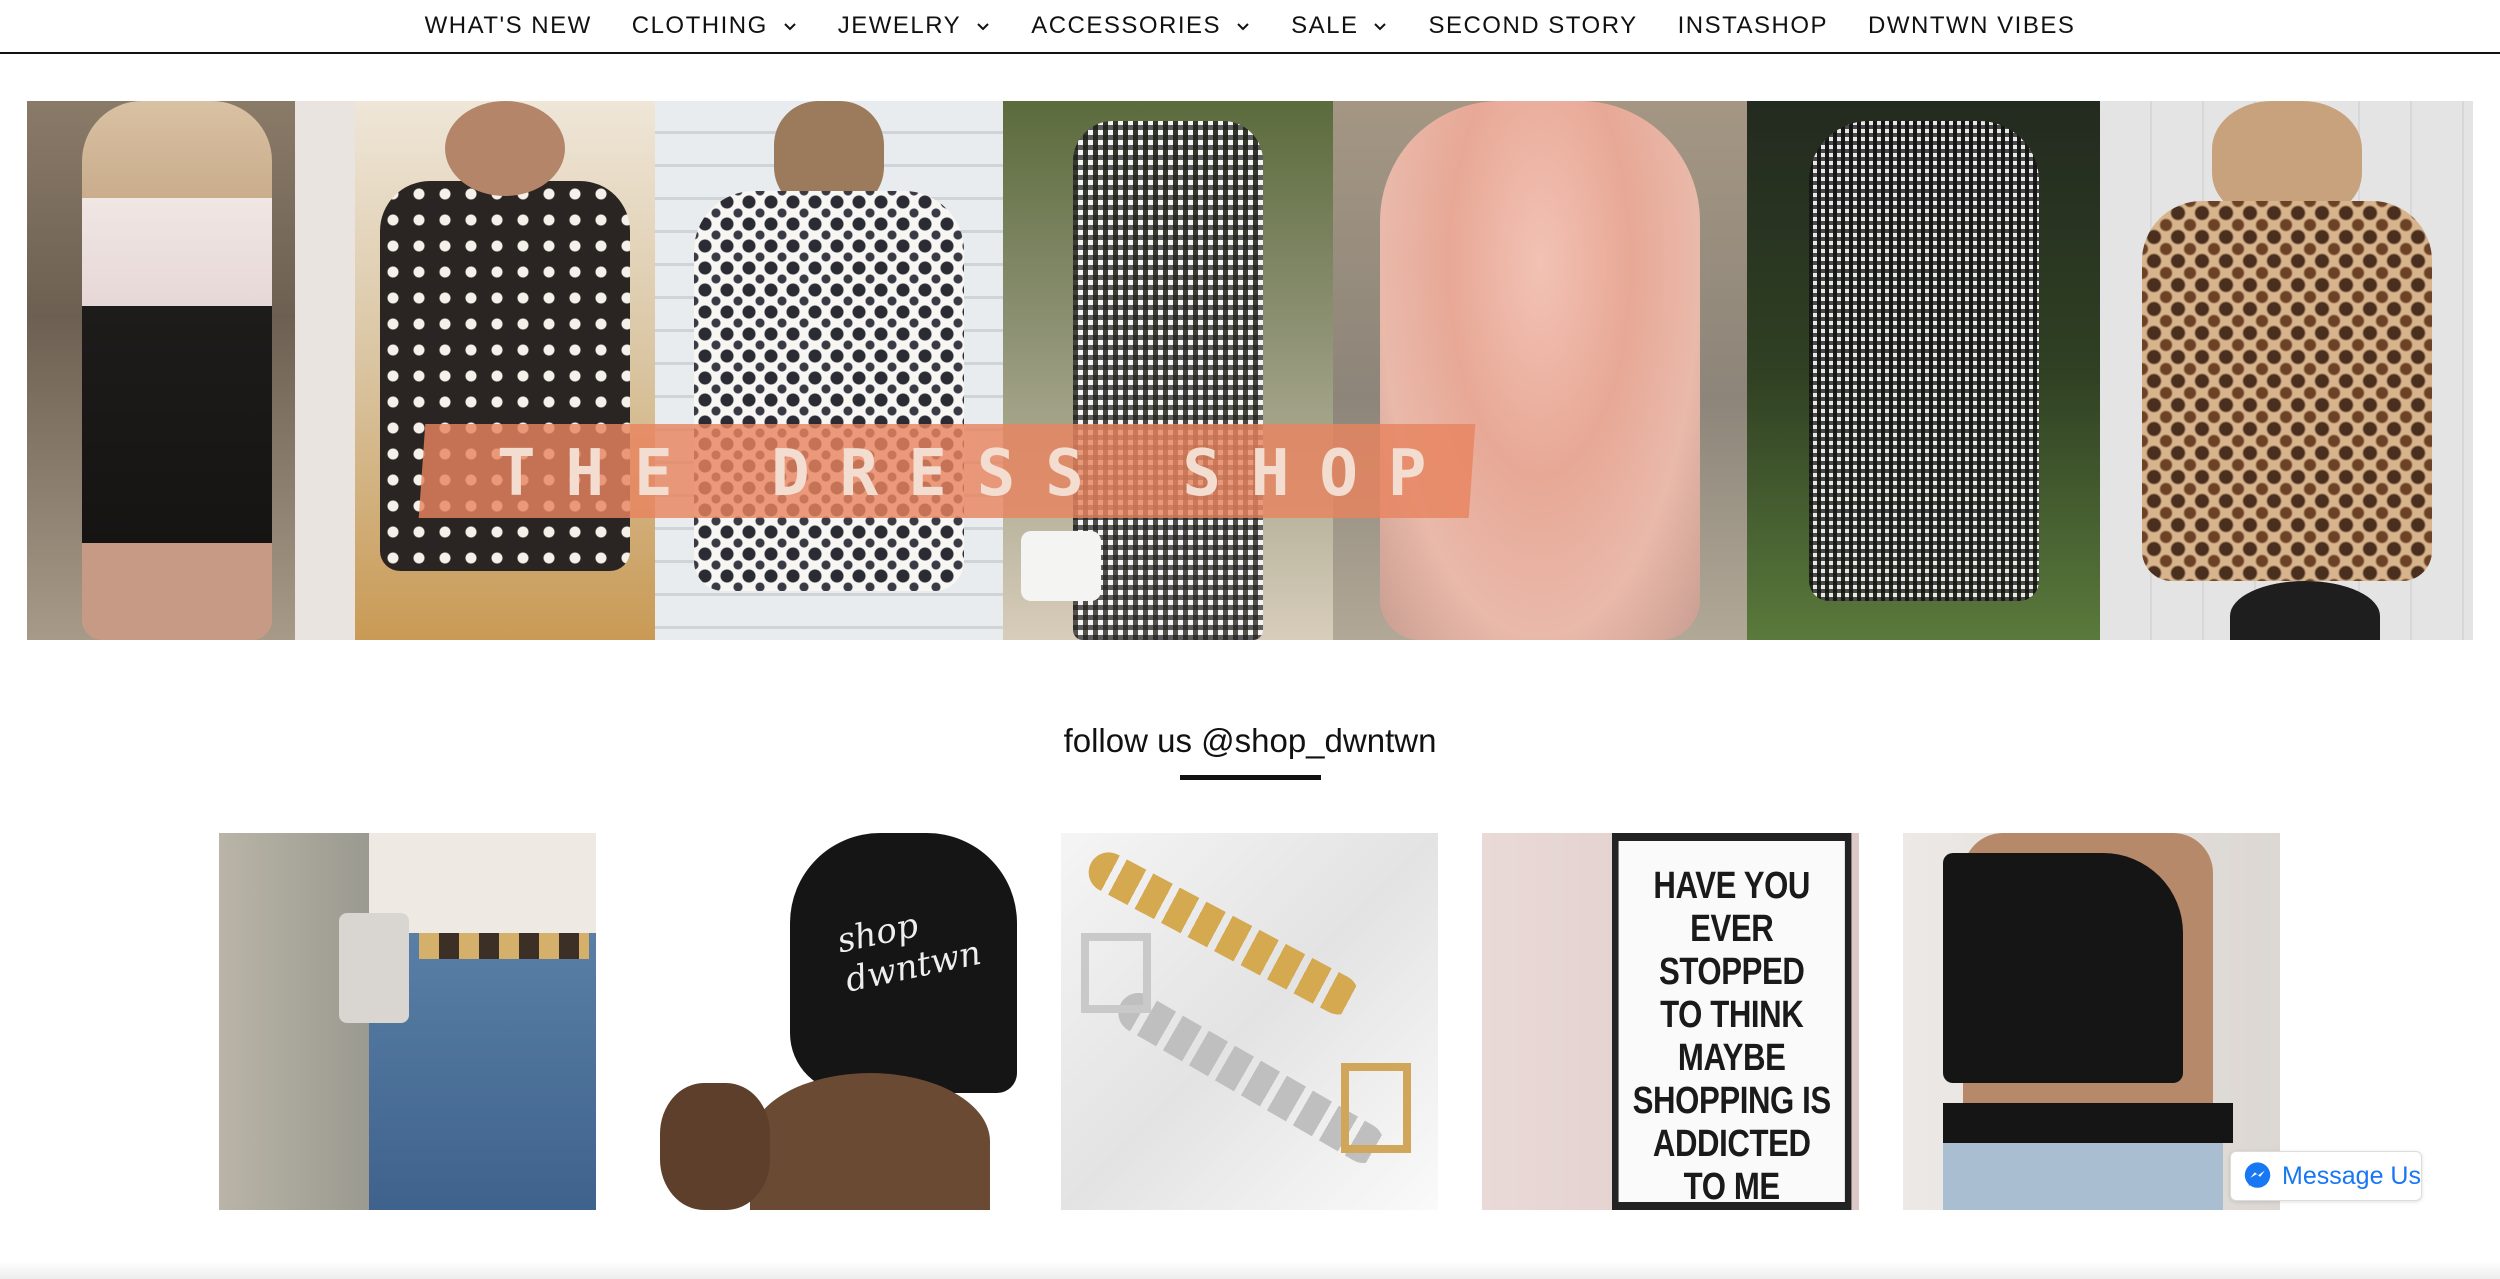 The width and height of the screenshot is (2500, 1279). I want to click on nav-item-dwntwn-vibes: DWNTWN VIBES, so click(1971, 26).